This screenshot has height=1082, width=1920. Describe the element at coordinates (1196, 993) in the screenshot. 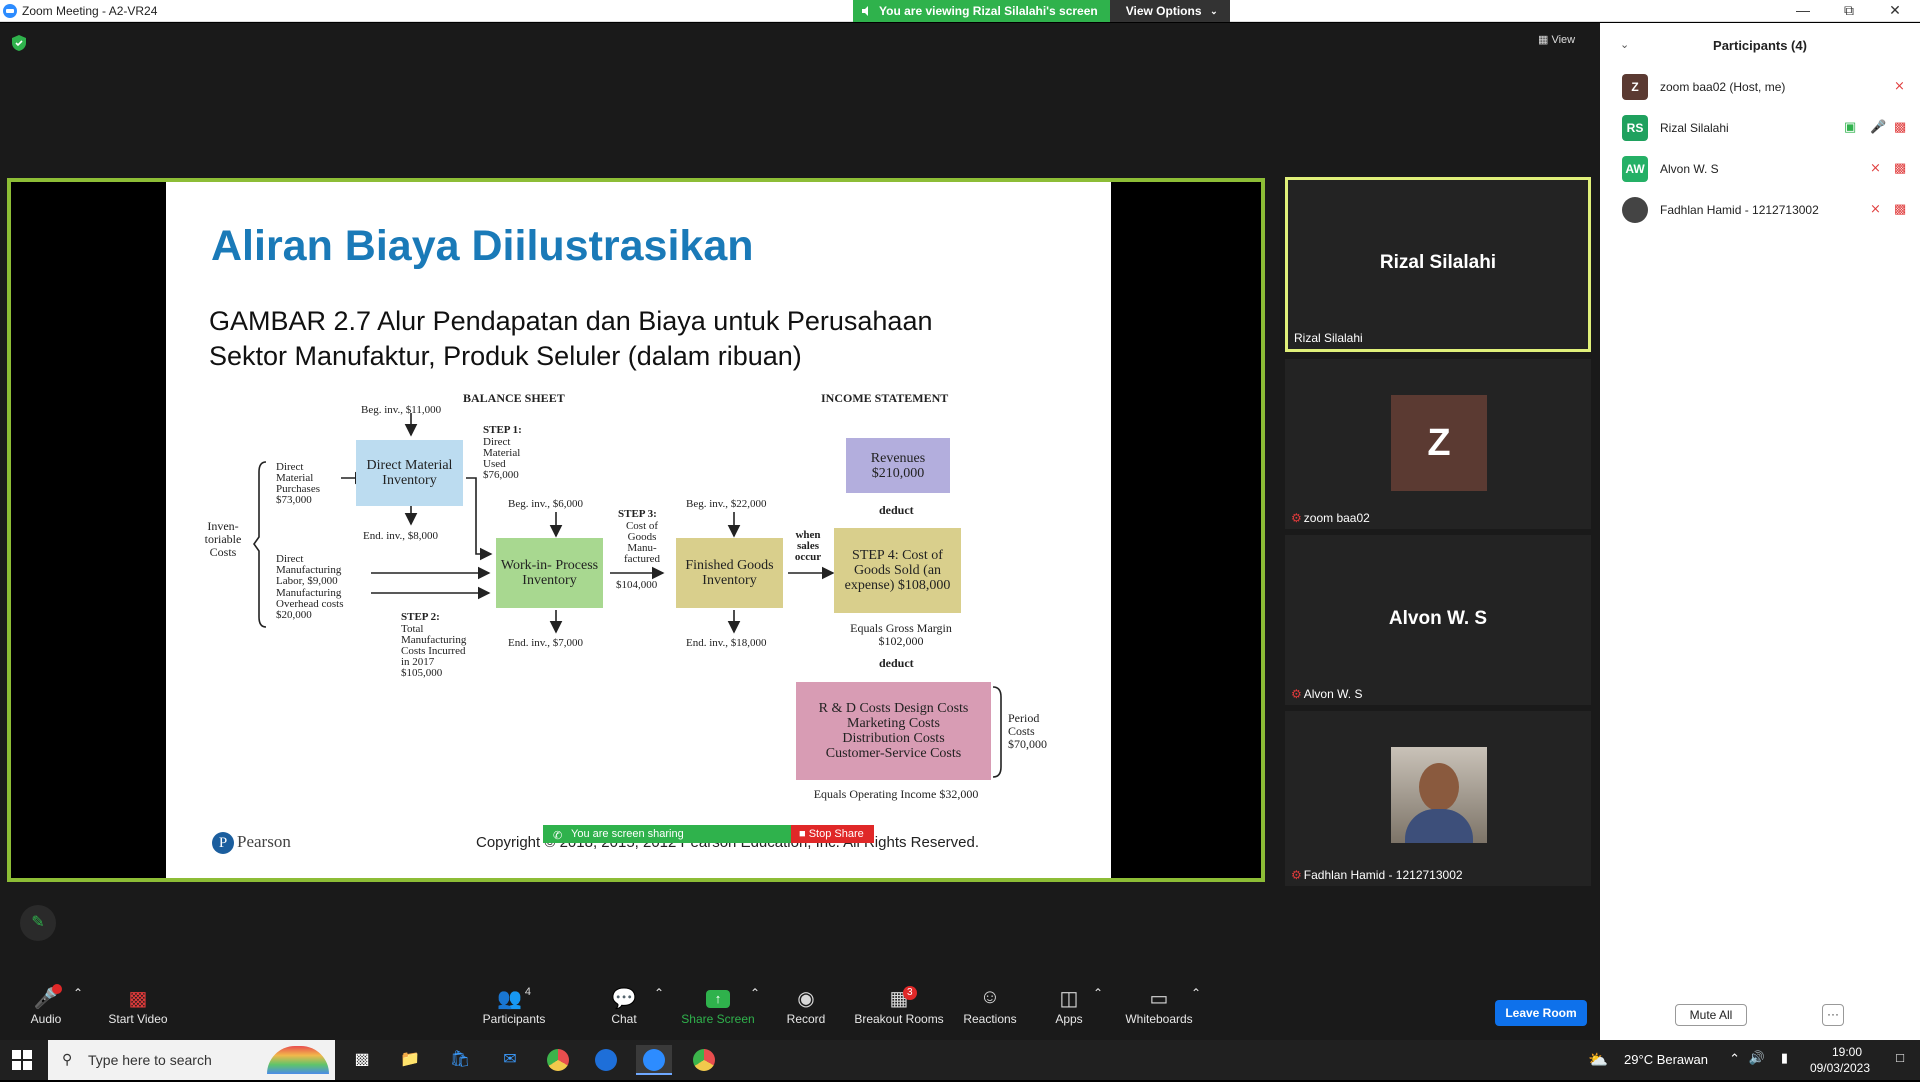

I see `whiteboard-options-caret: ⌃` at that location.